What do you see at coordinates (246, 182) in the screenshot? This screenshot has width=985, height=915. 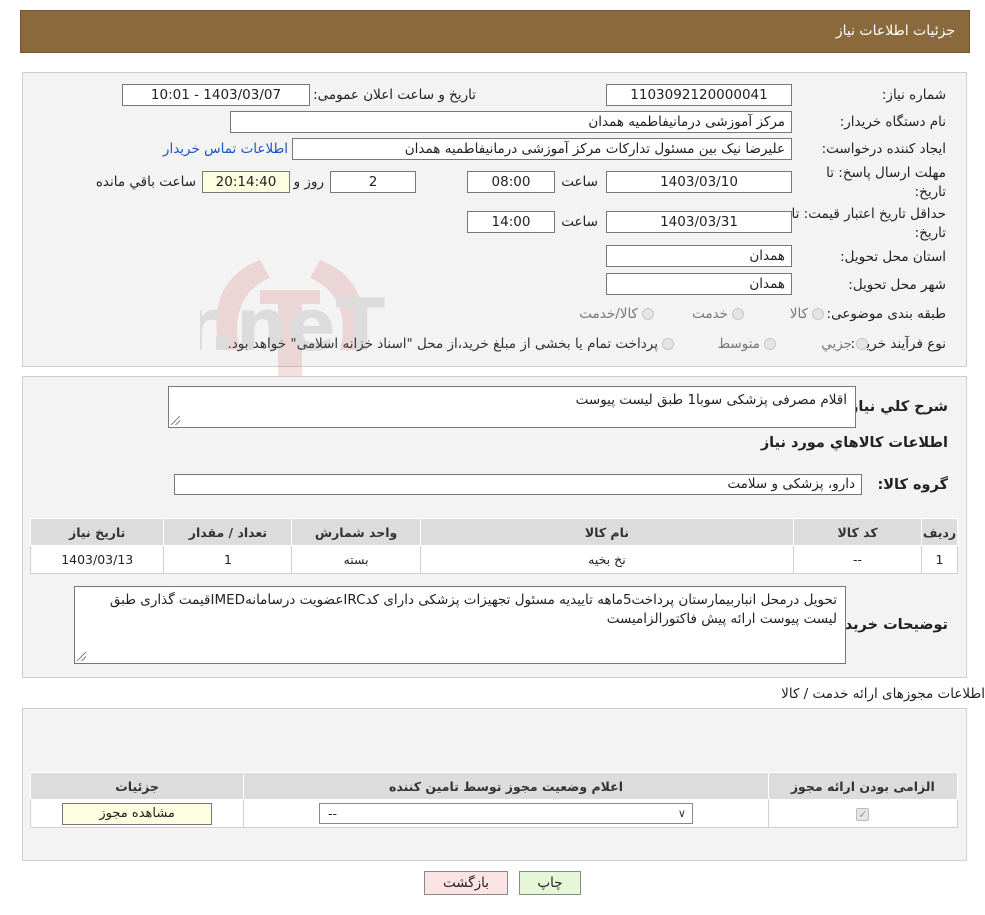 I see `remaining-time-field: 20:14:40` at bounding box center [246, 182].